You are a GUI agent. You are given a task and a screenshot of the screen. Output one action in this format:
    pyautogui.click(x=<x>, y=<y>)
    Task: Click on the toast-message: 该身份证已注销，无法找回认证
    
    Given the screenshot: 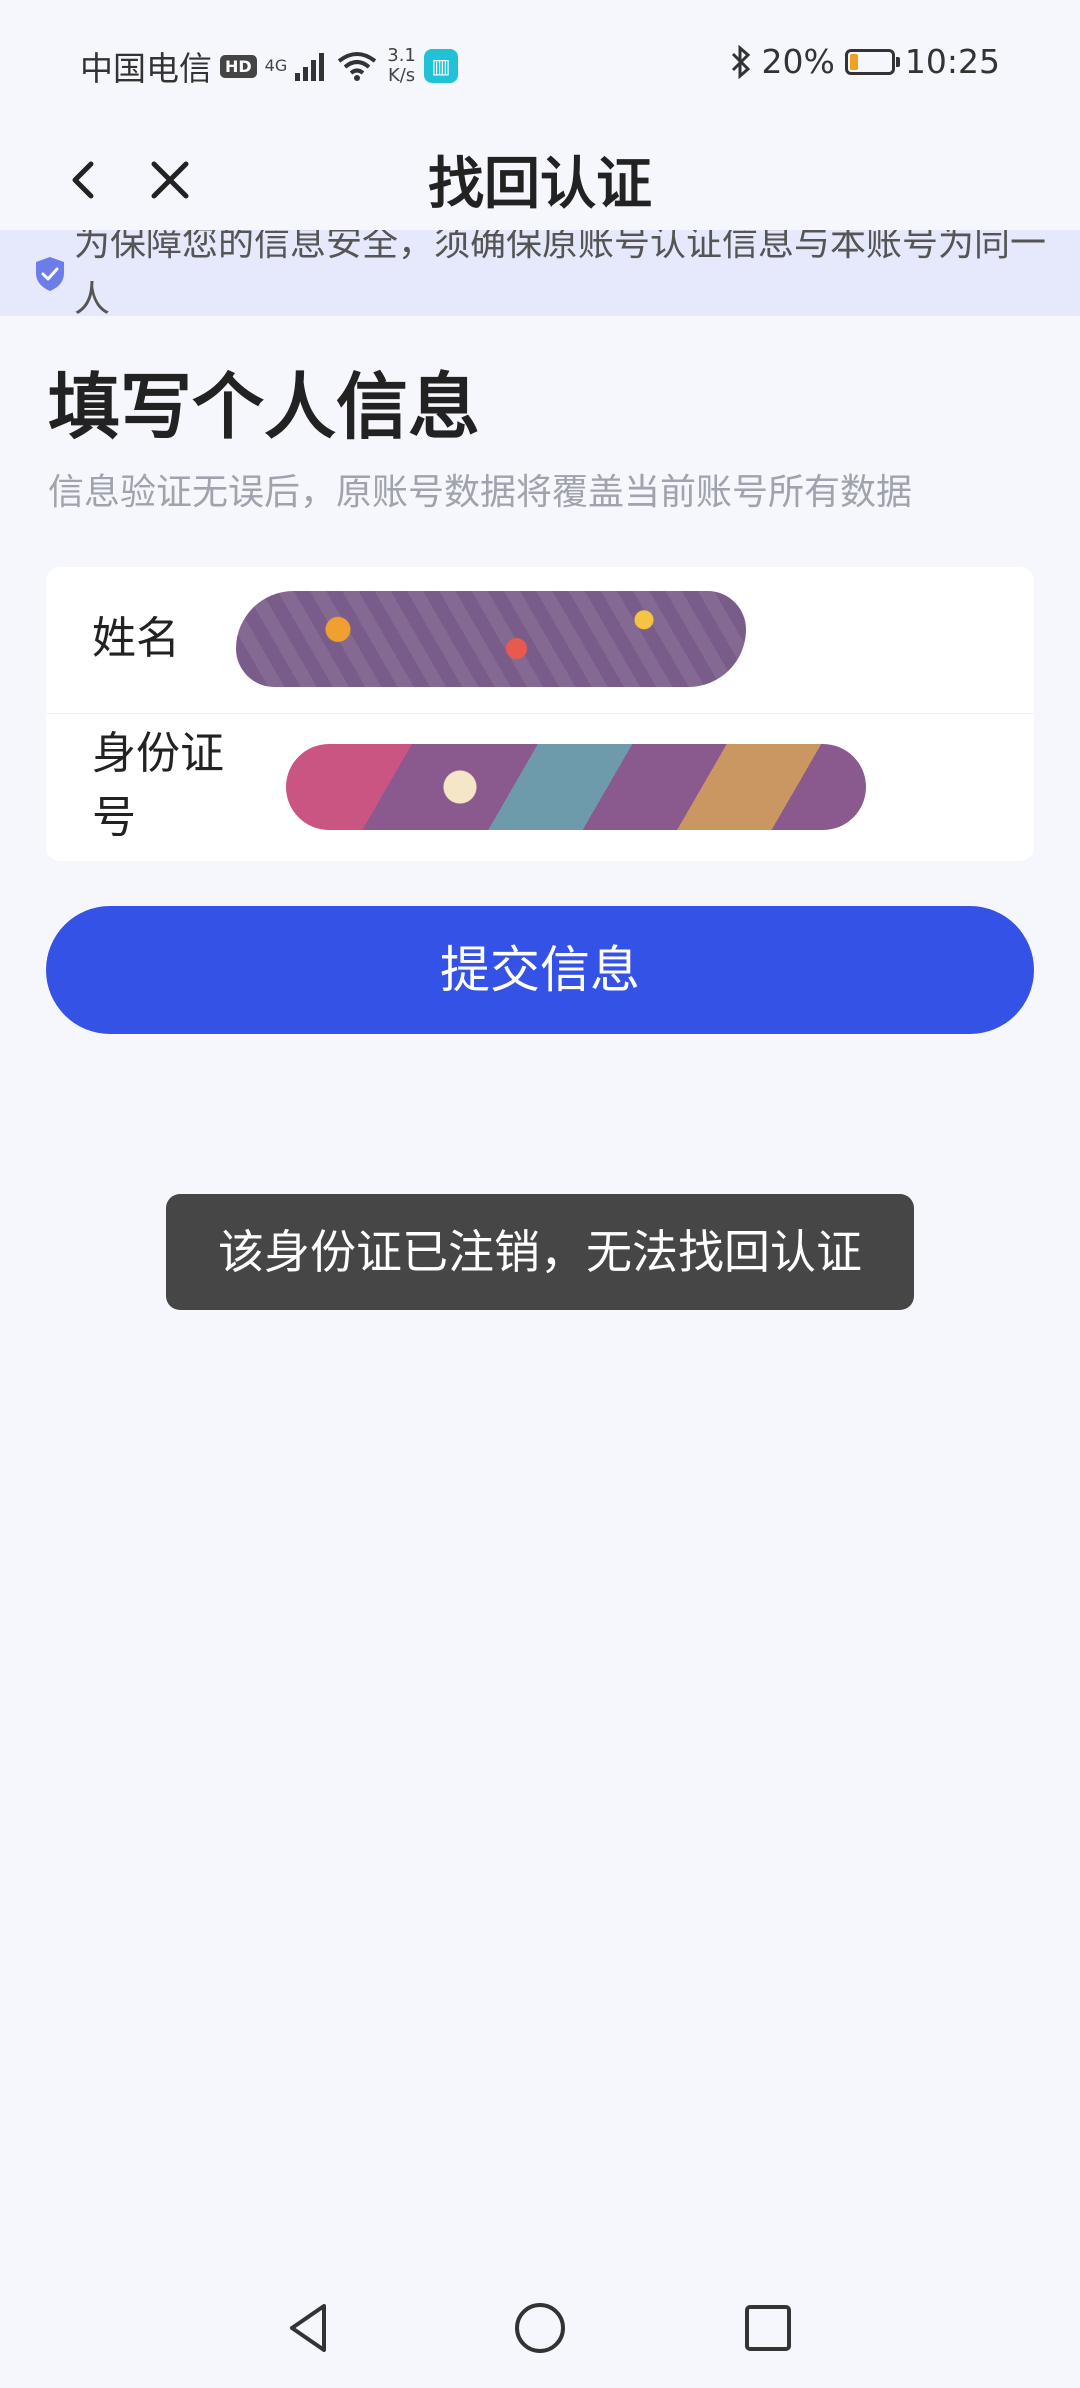 What is the action you would take?
    pyautogui.click(x=540, y=1252)
    